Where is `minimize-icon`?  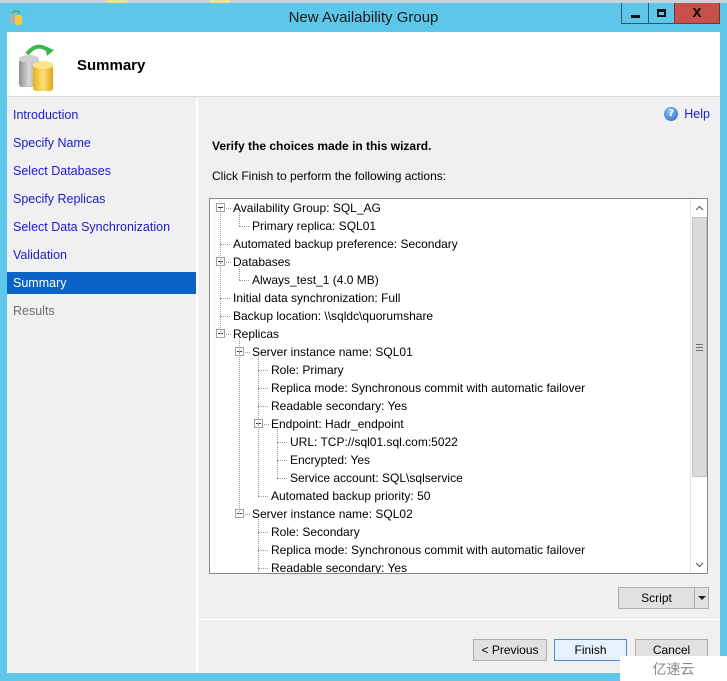 minimize-icon is located at coordinates (635, 16).